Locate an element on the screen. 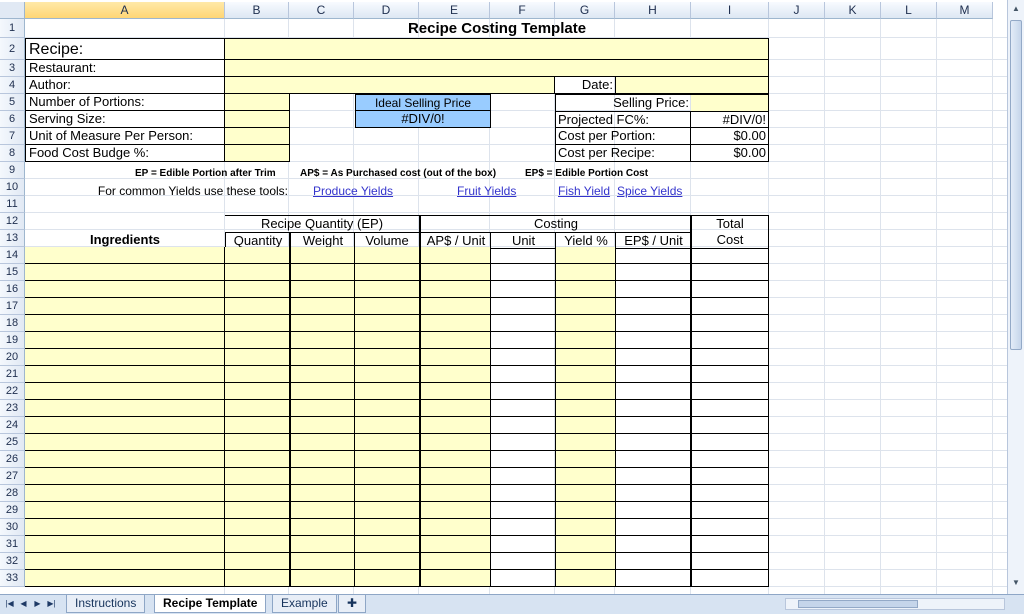  spice-yields-link: Spice Yields is located at coordinates (657, 191).